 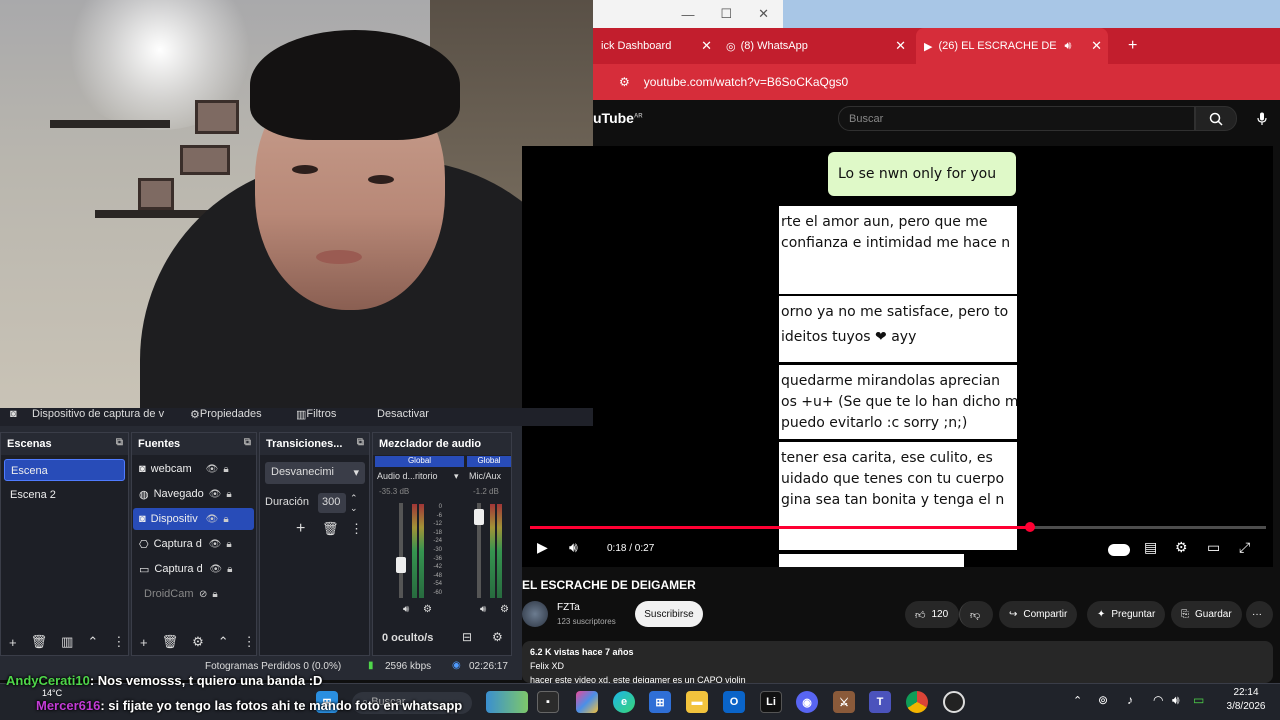 I want to click on task-view-icon: ▪, so click(x=548, y=702).